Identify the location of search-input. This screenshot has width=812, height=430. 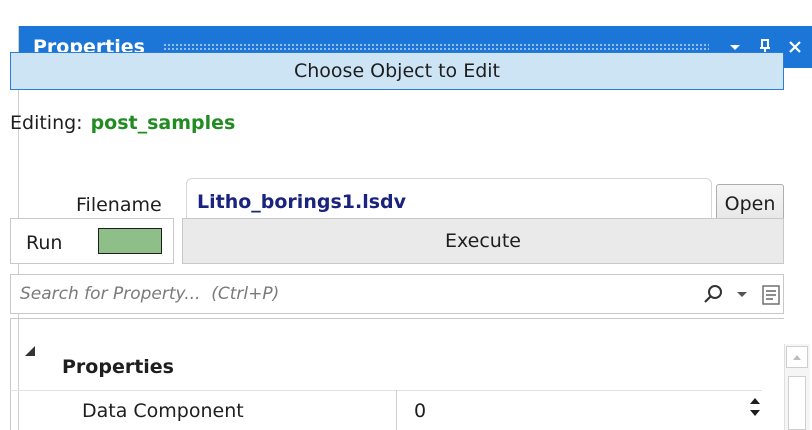
(330, 294).